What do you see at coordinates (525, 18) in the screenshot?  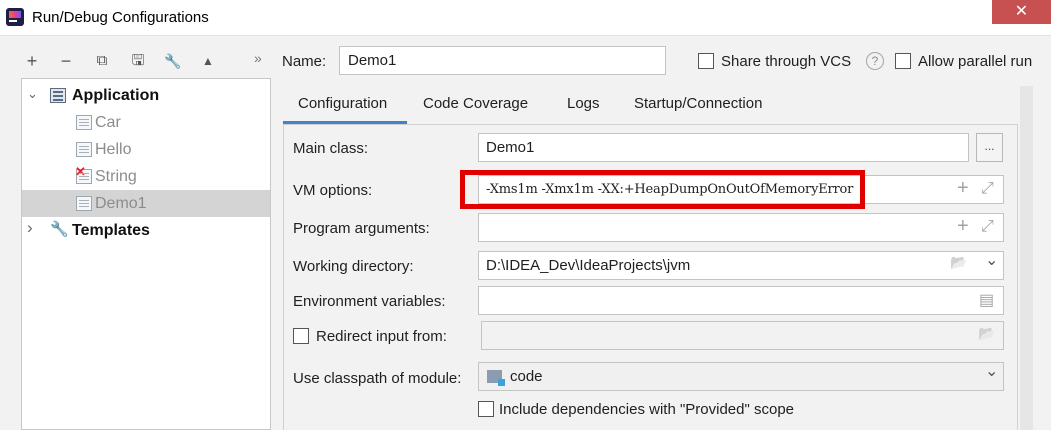 I see `title-bar: Run/Debug Configurations ✕` at bounding box center [525, 18].